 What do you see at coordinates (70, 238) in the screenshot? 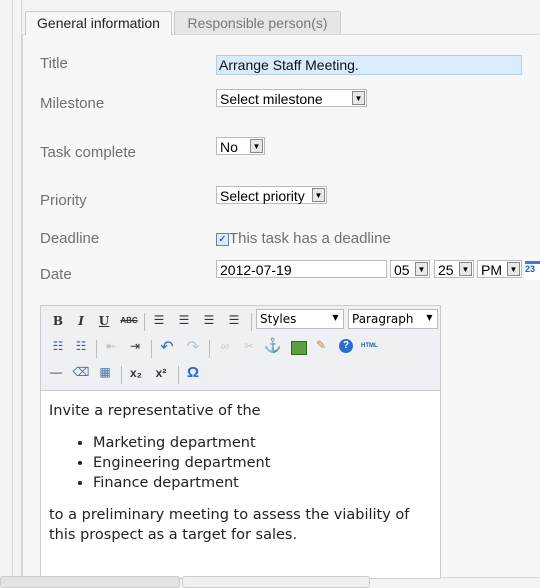
I see `deadline-label: Deadline` at bounding box center [70, 238].